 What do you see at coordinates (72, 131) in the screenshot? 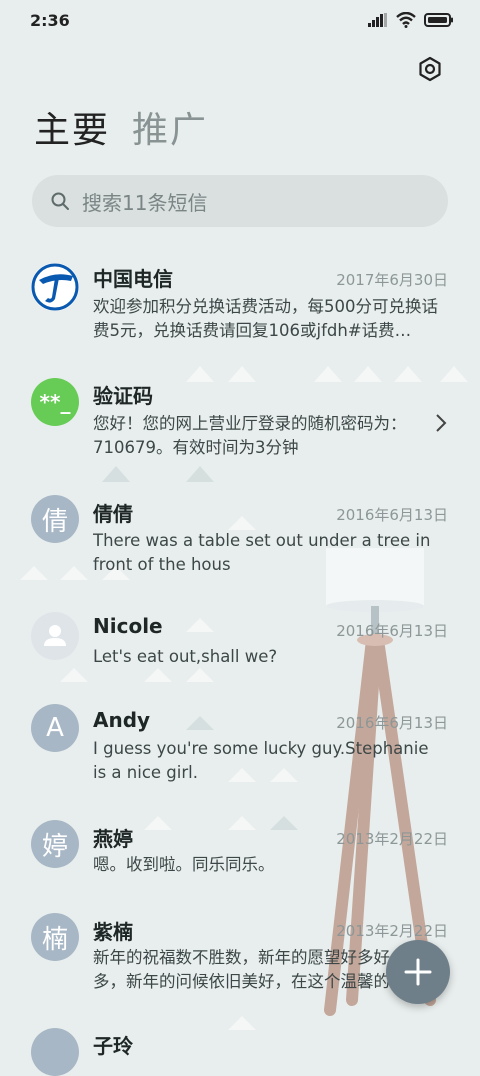
I see `tab-primary: 主要` at bounding box center [72, 131].